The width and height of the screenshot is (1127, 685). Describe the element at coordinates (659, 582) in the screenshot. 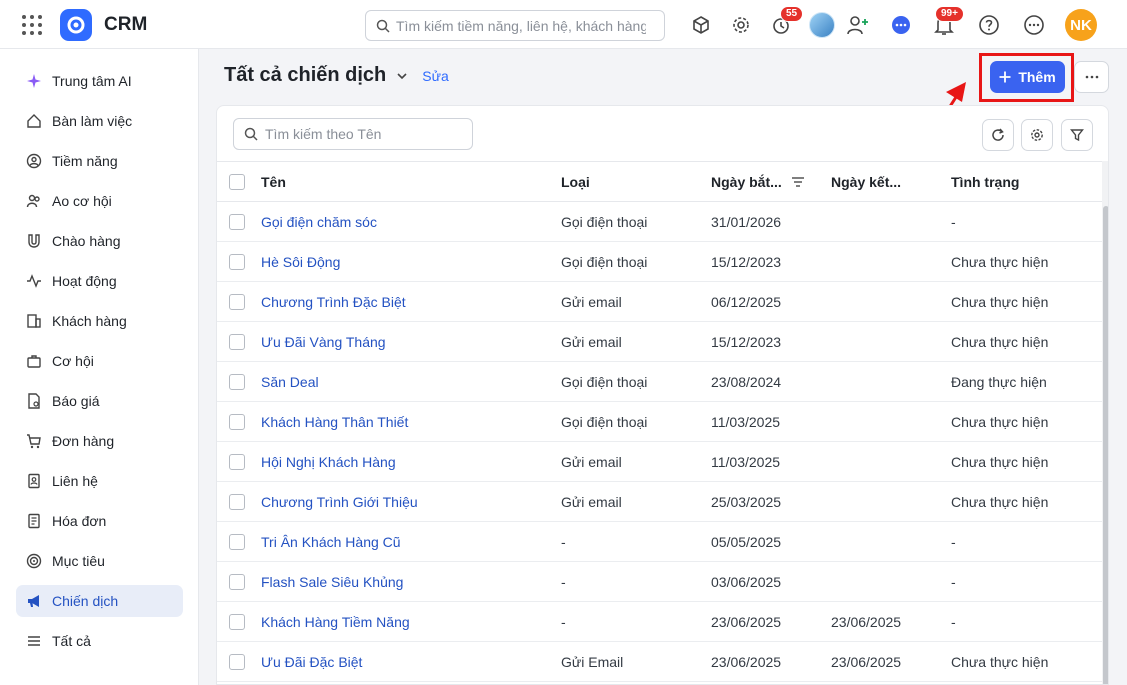

I see `table-row: Flash Sale Siêu Khủng - 03/06/2025 -` at that location.